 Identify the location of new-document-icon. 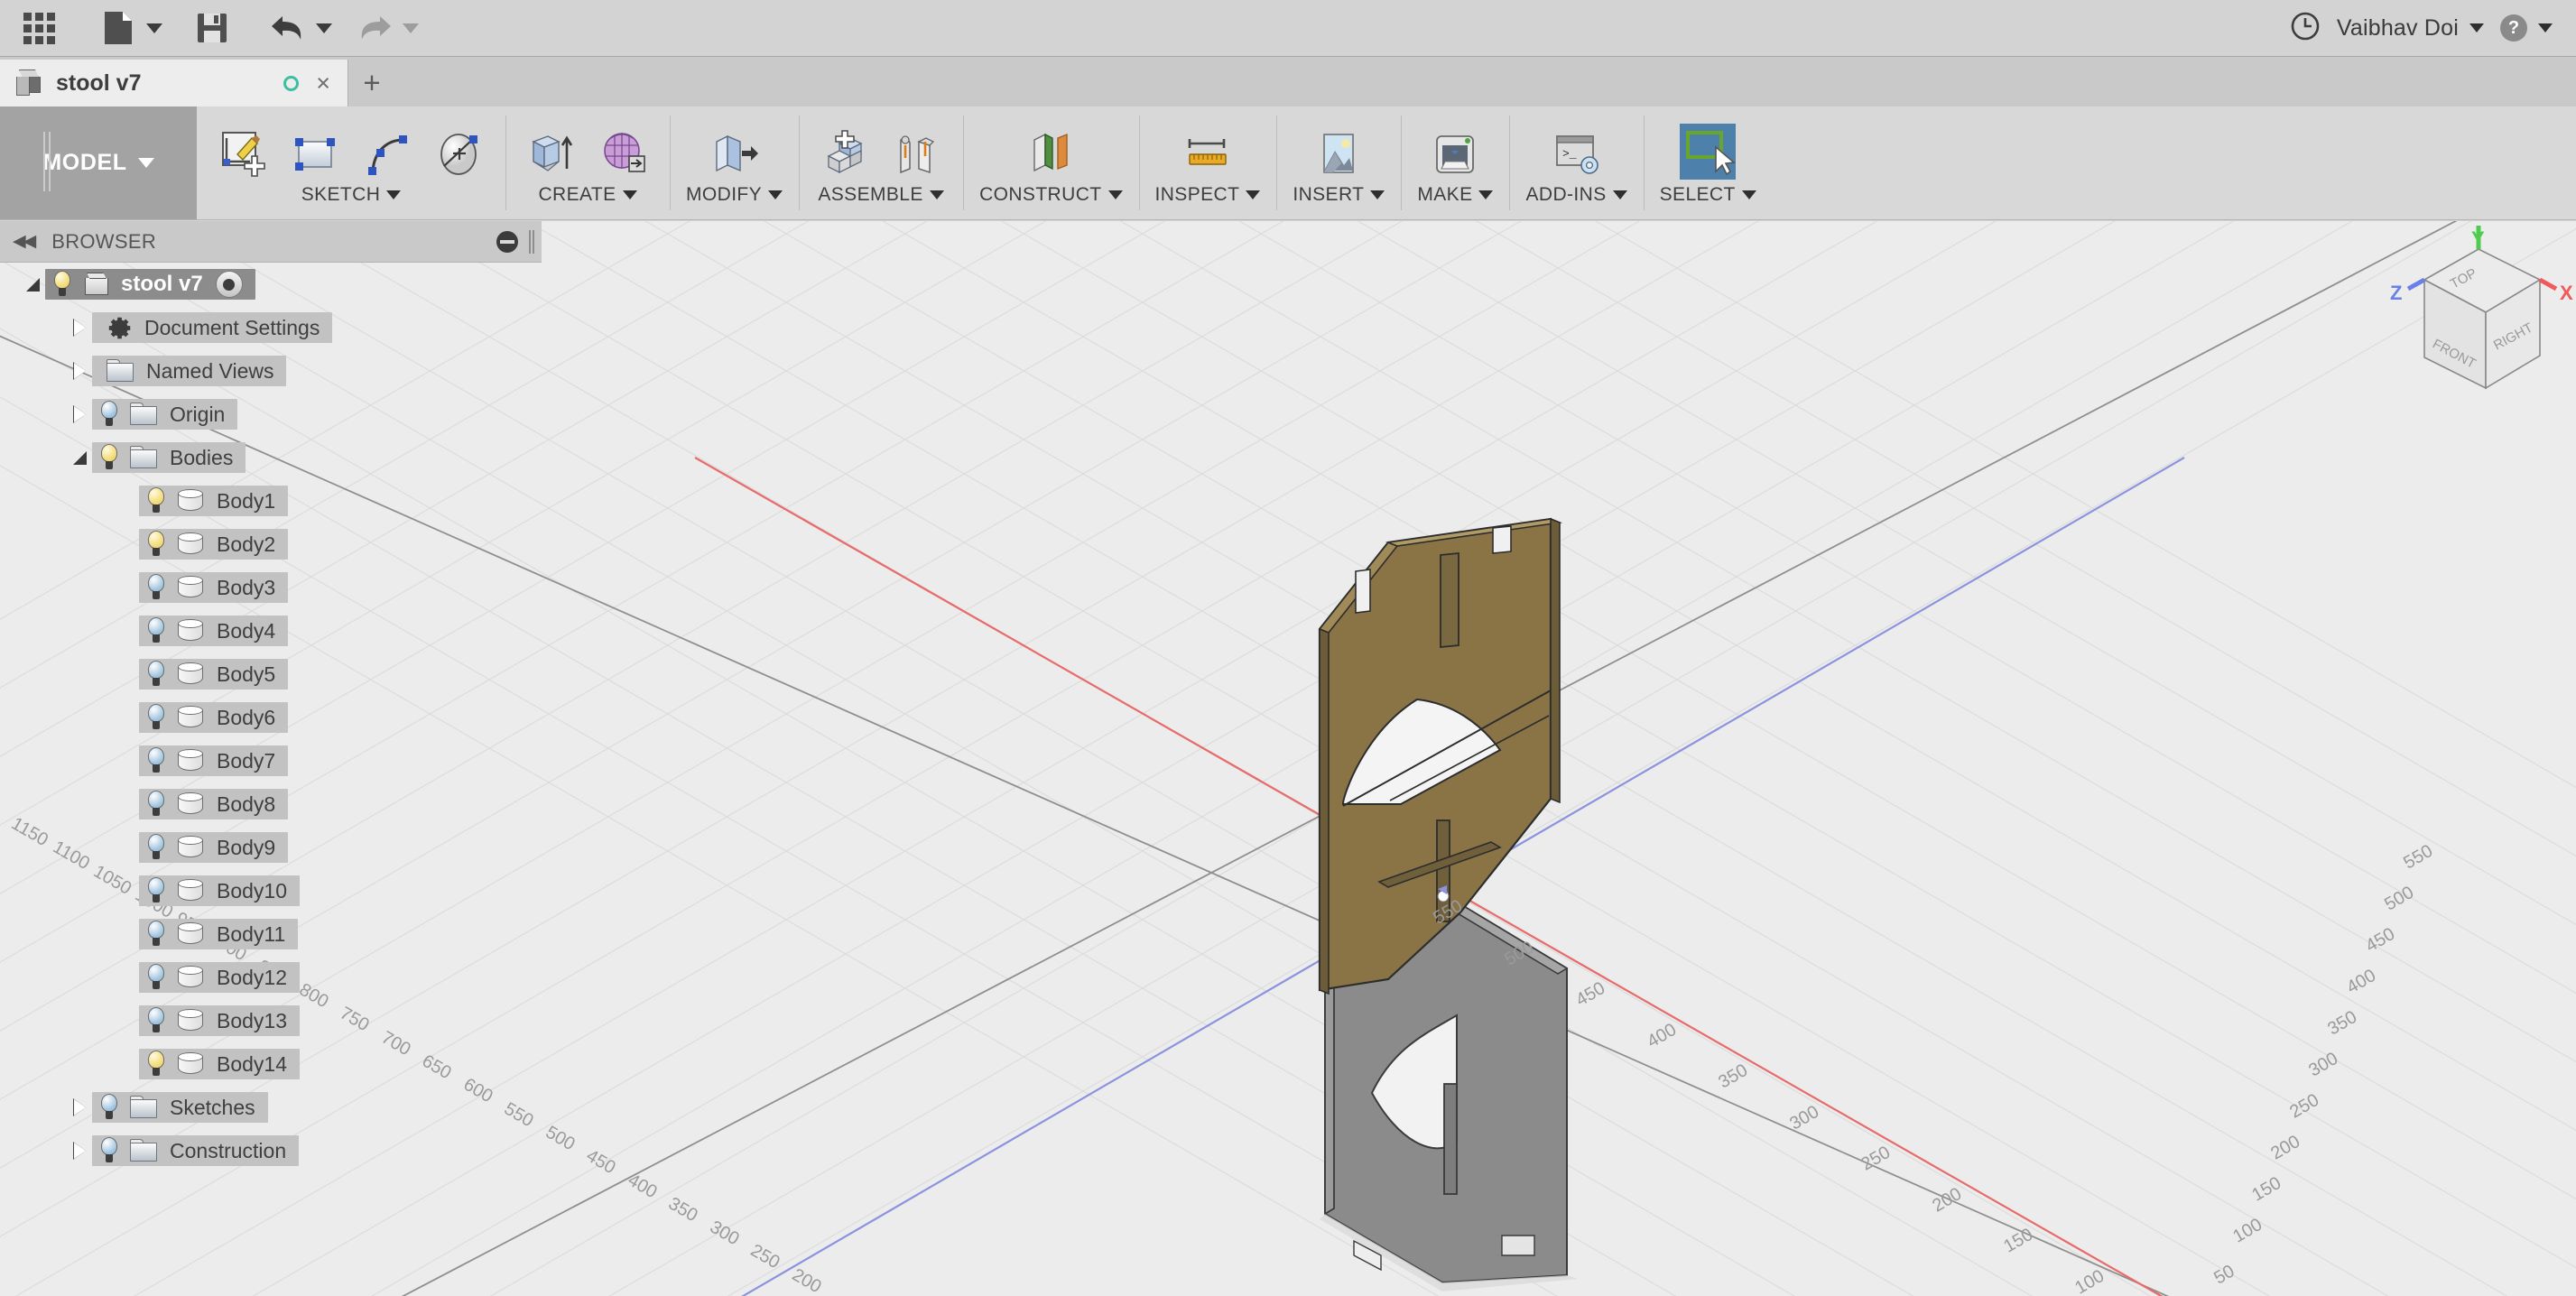
(118, 28).